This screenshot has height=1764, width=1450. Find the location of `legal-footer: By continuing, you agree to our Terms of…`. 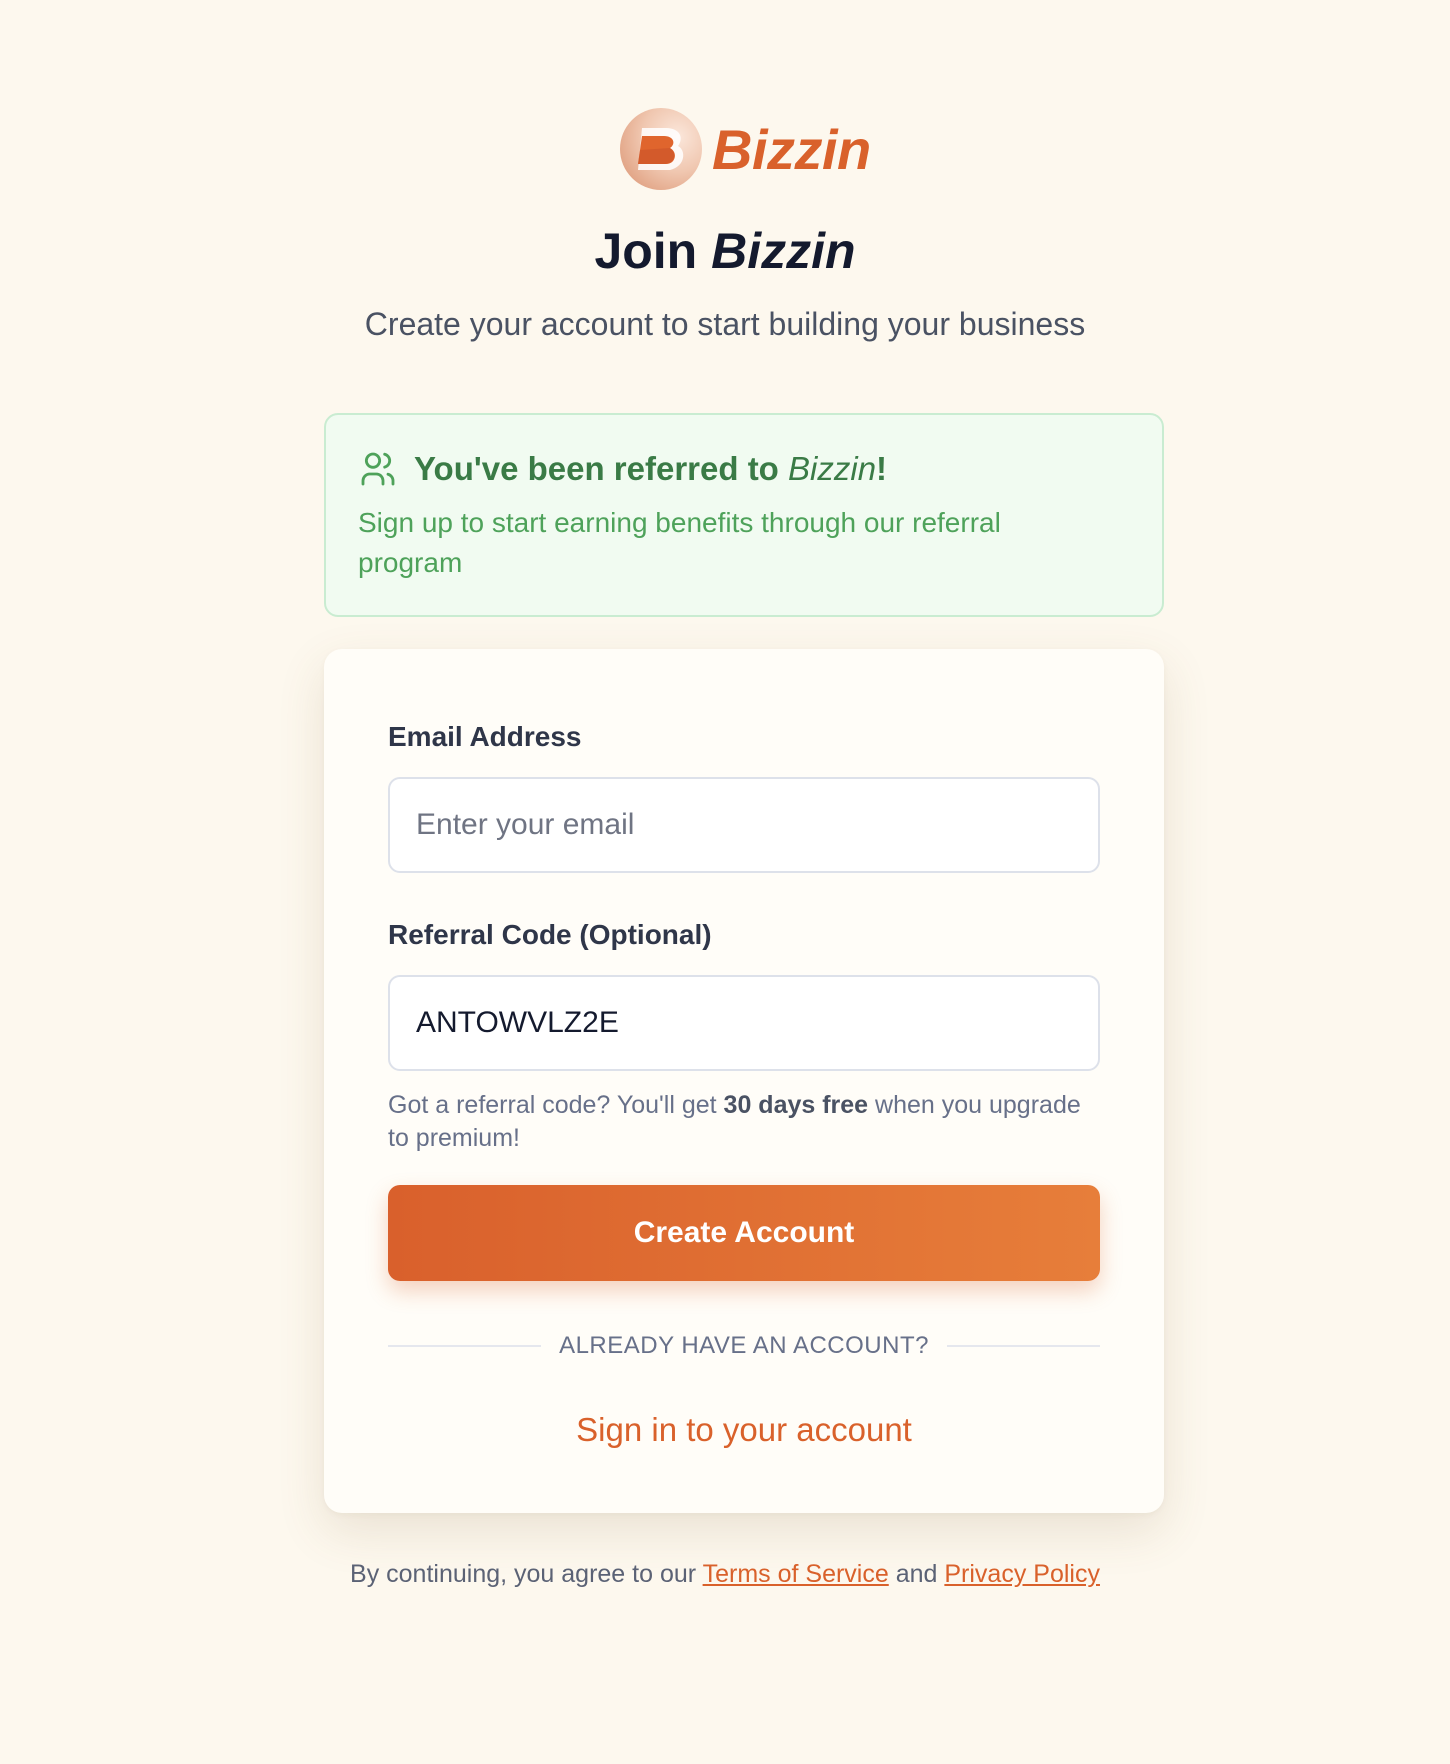

legal-footer: By continuing, you agree to our Terms of… is located at coordinates (725, 1574).